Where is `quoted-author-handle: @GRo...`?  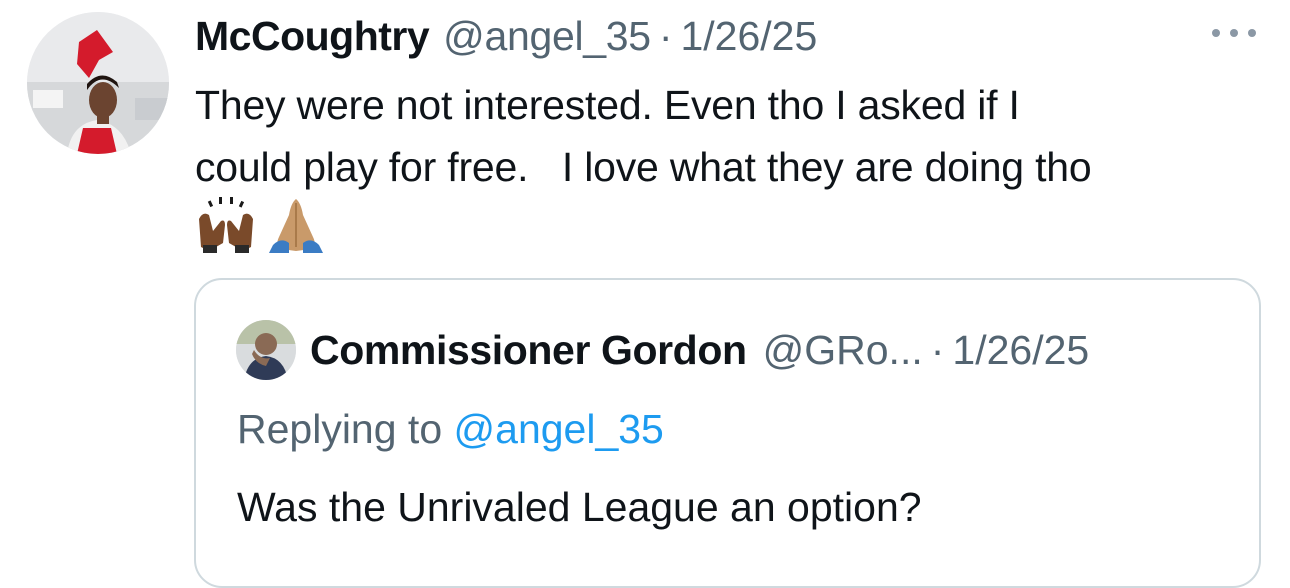 quoted-author-handle: @GRo... is located at coordinates (843, 350).